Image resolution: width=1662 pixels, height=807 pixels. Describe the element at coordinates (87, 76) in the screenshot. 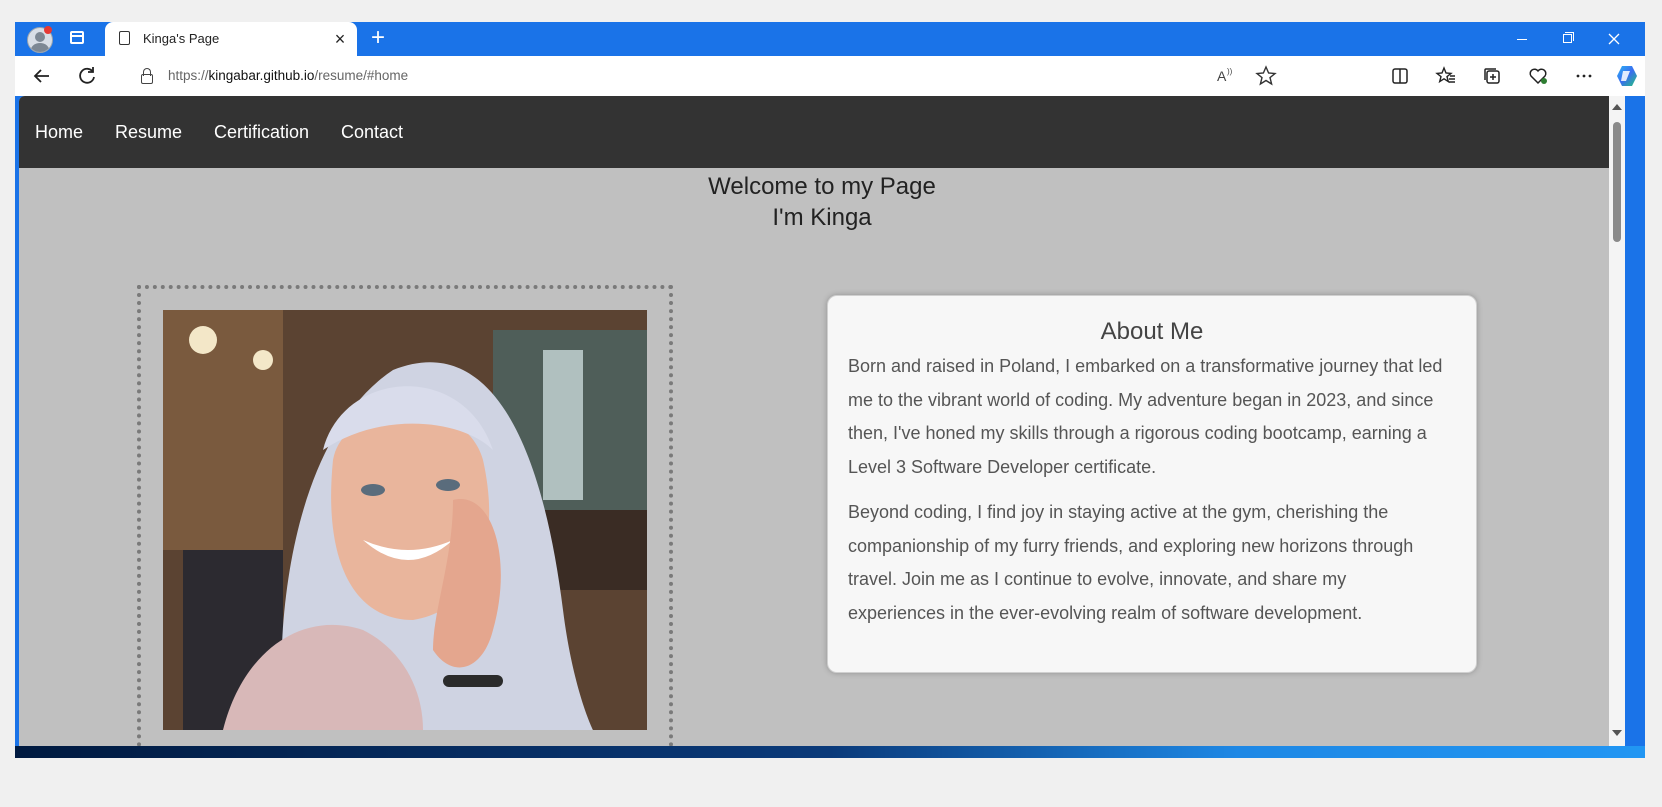

I see `refresh-icon` at that location.